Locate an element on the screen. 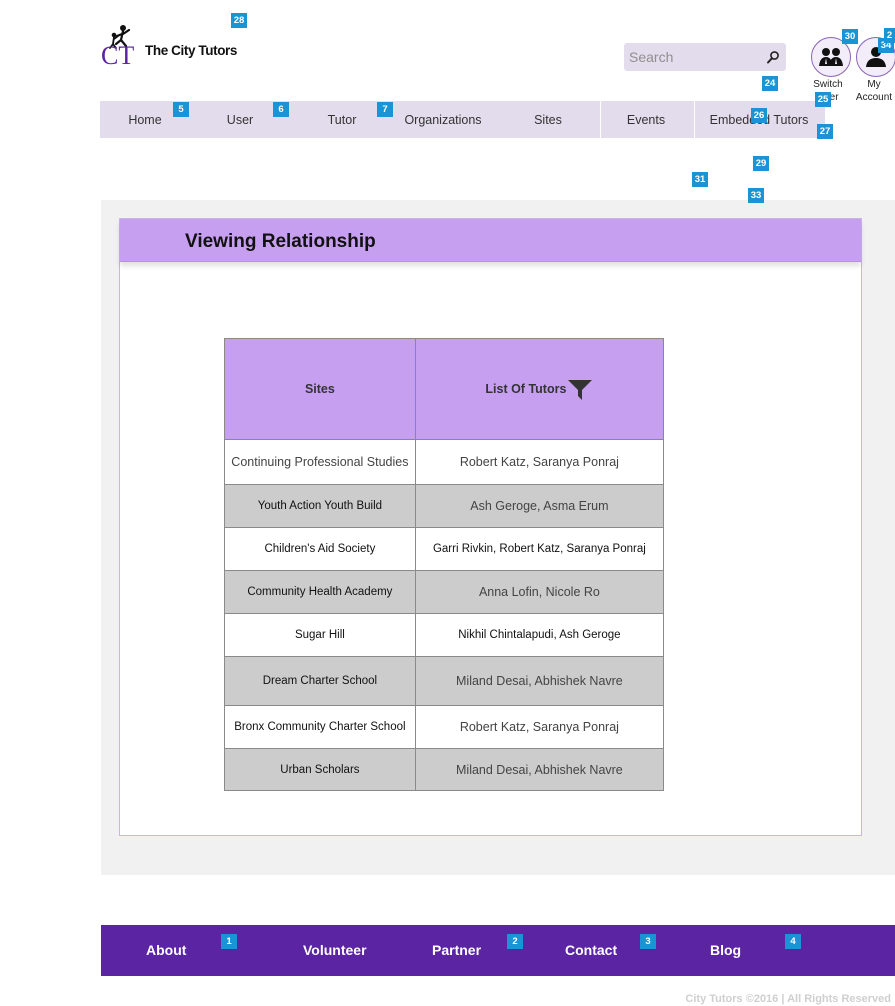 This screenshot has width=895, height=1006. search-icon is located at coordinates (773, 57).